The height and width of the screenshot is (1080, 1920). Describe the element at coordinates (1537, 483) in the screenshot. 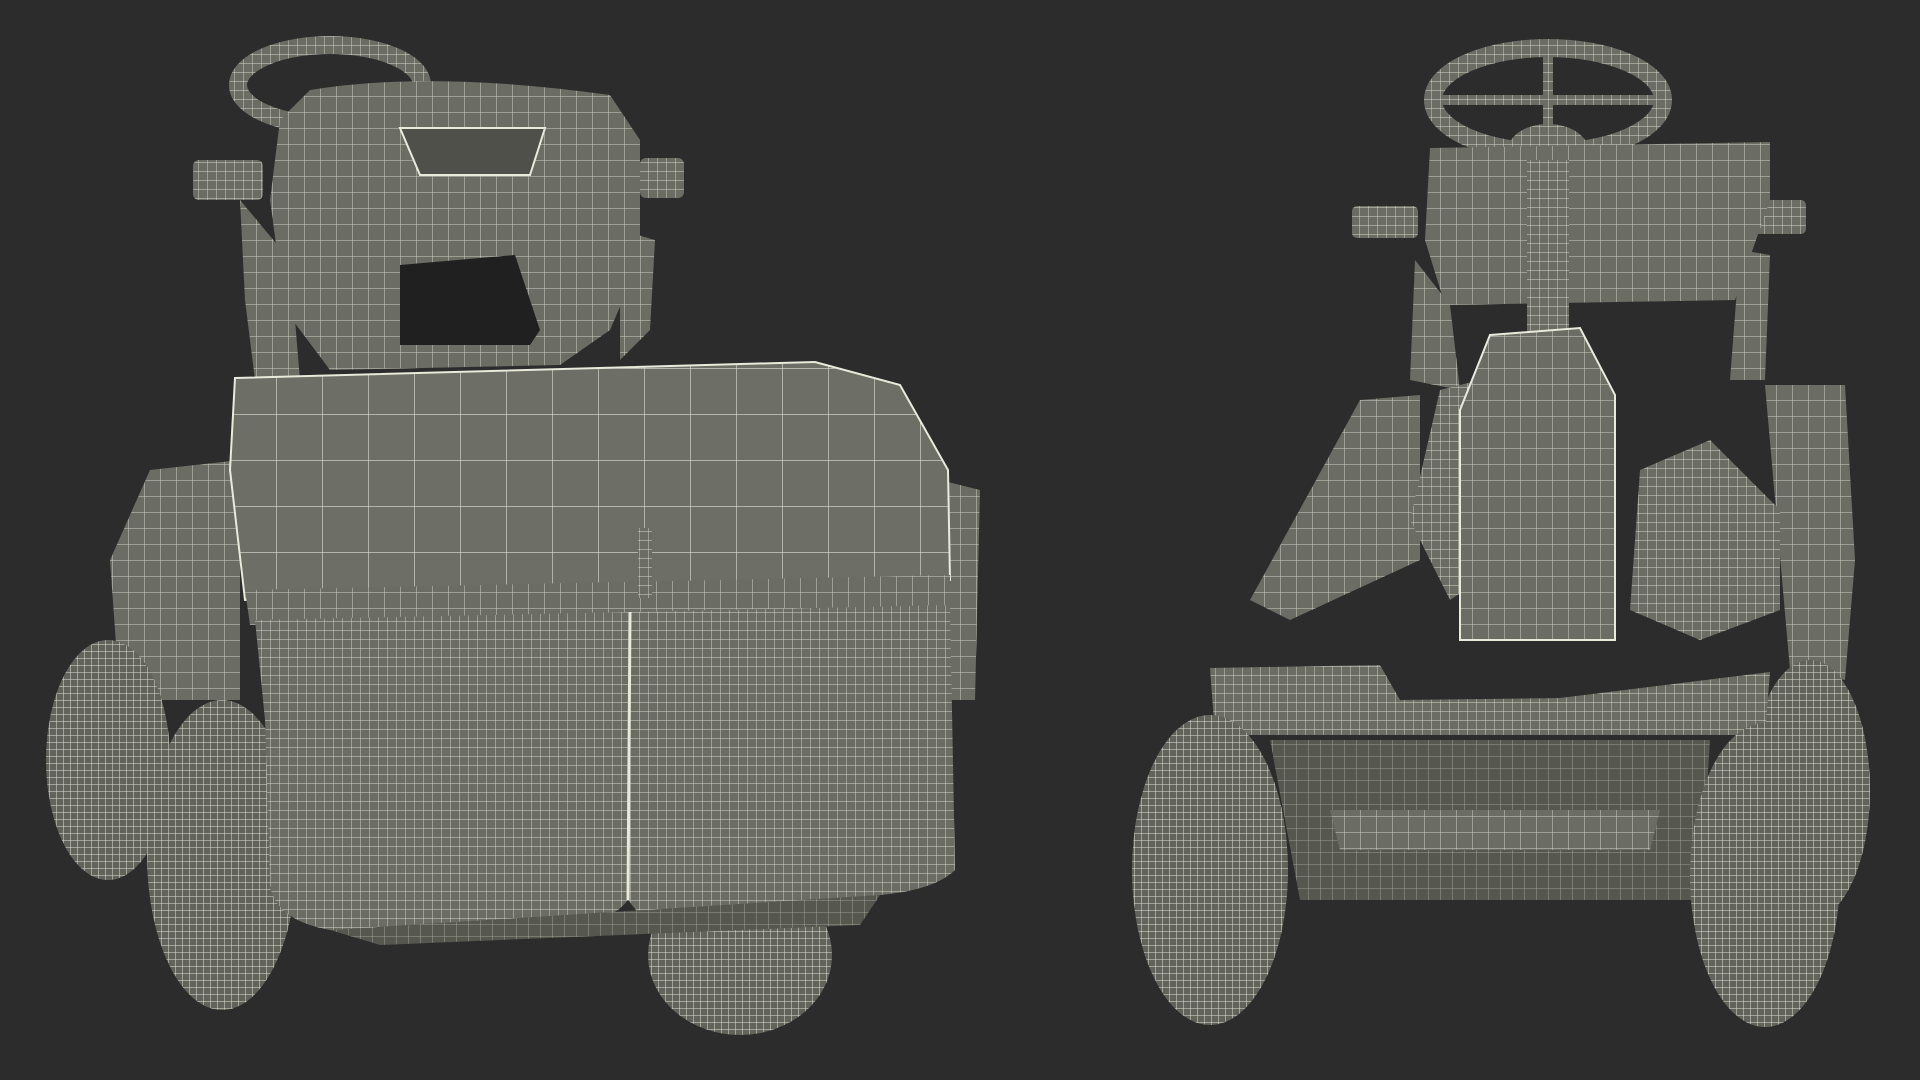

I see `front-hood` at that location.